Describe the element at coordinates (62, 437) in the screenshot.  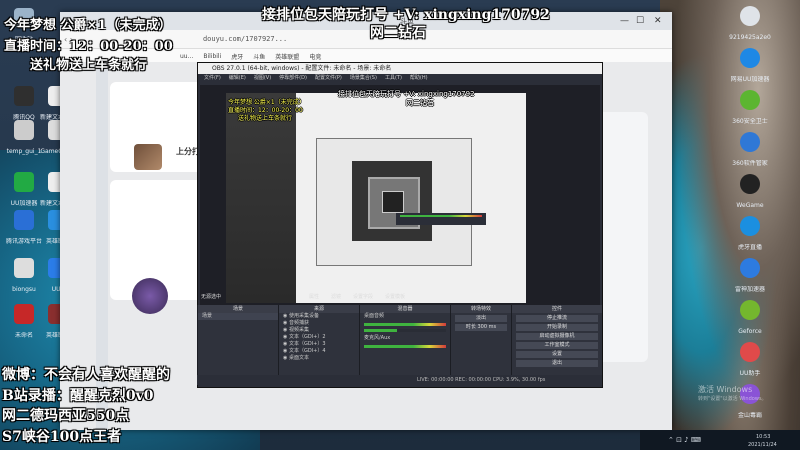
I see `overlay-rift: S7峡谷100点王者` at that location.